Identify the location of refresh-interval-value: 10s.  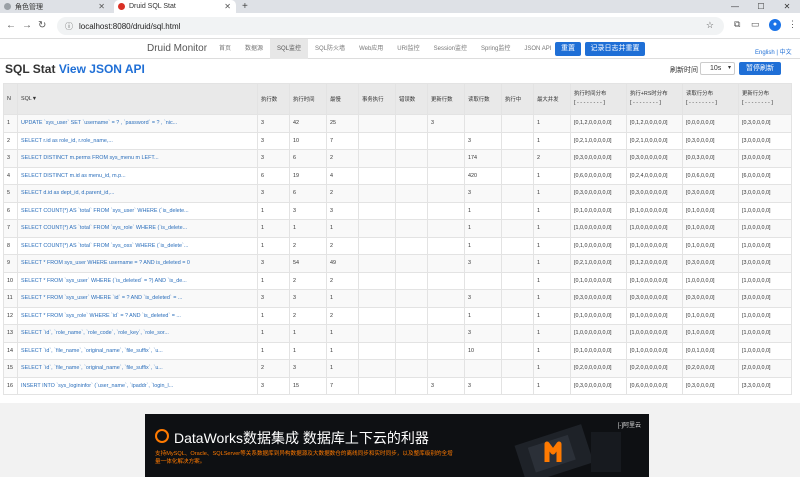
(716, 68).